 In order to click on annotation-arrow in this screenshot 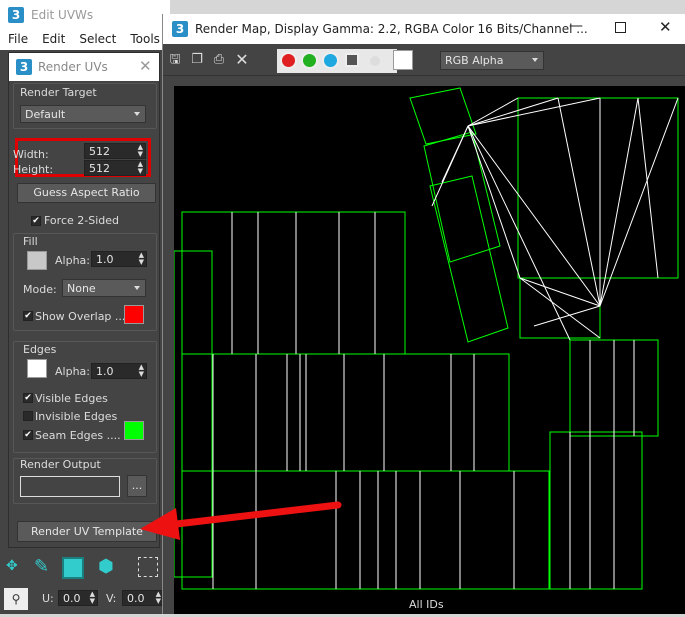, I will do `click(241, 520)`.